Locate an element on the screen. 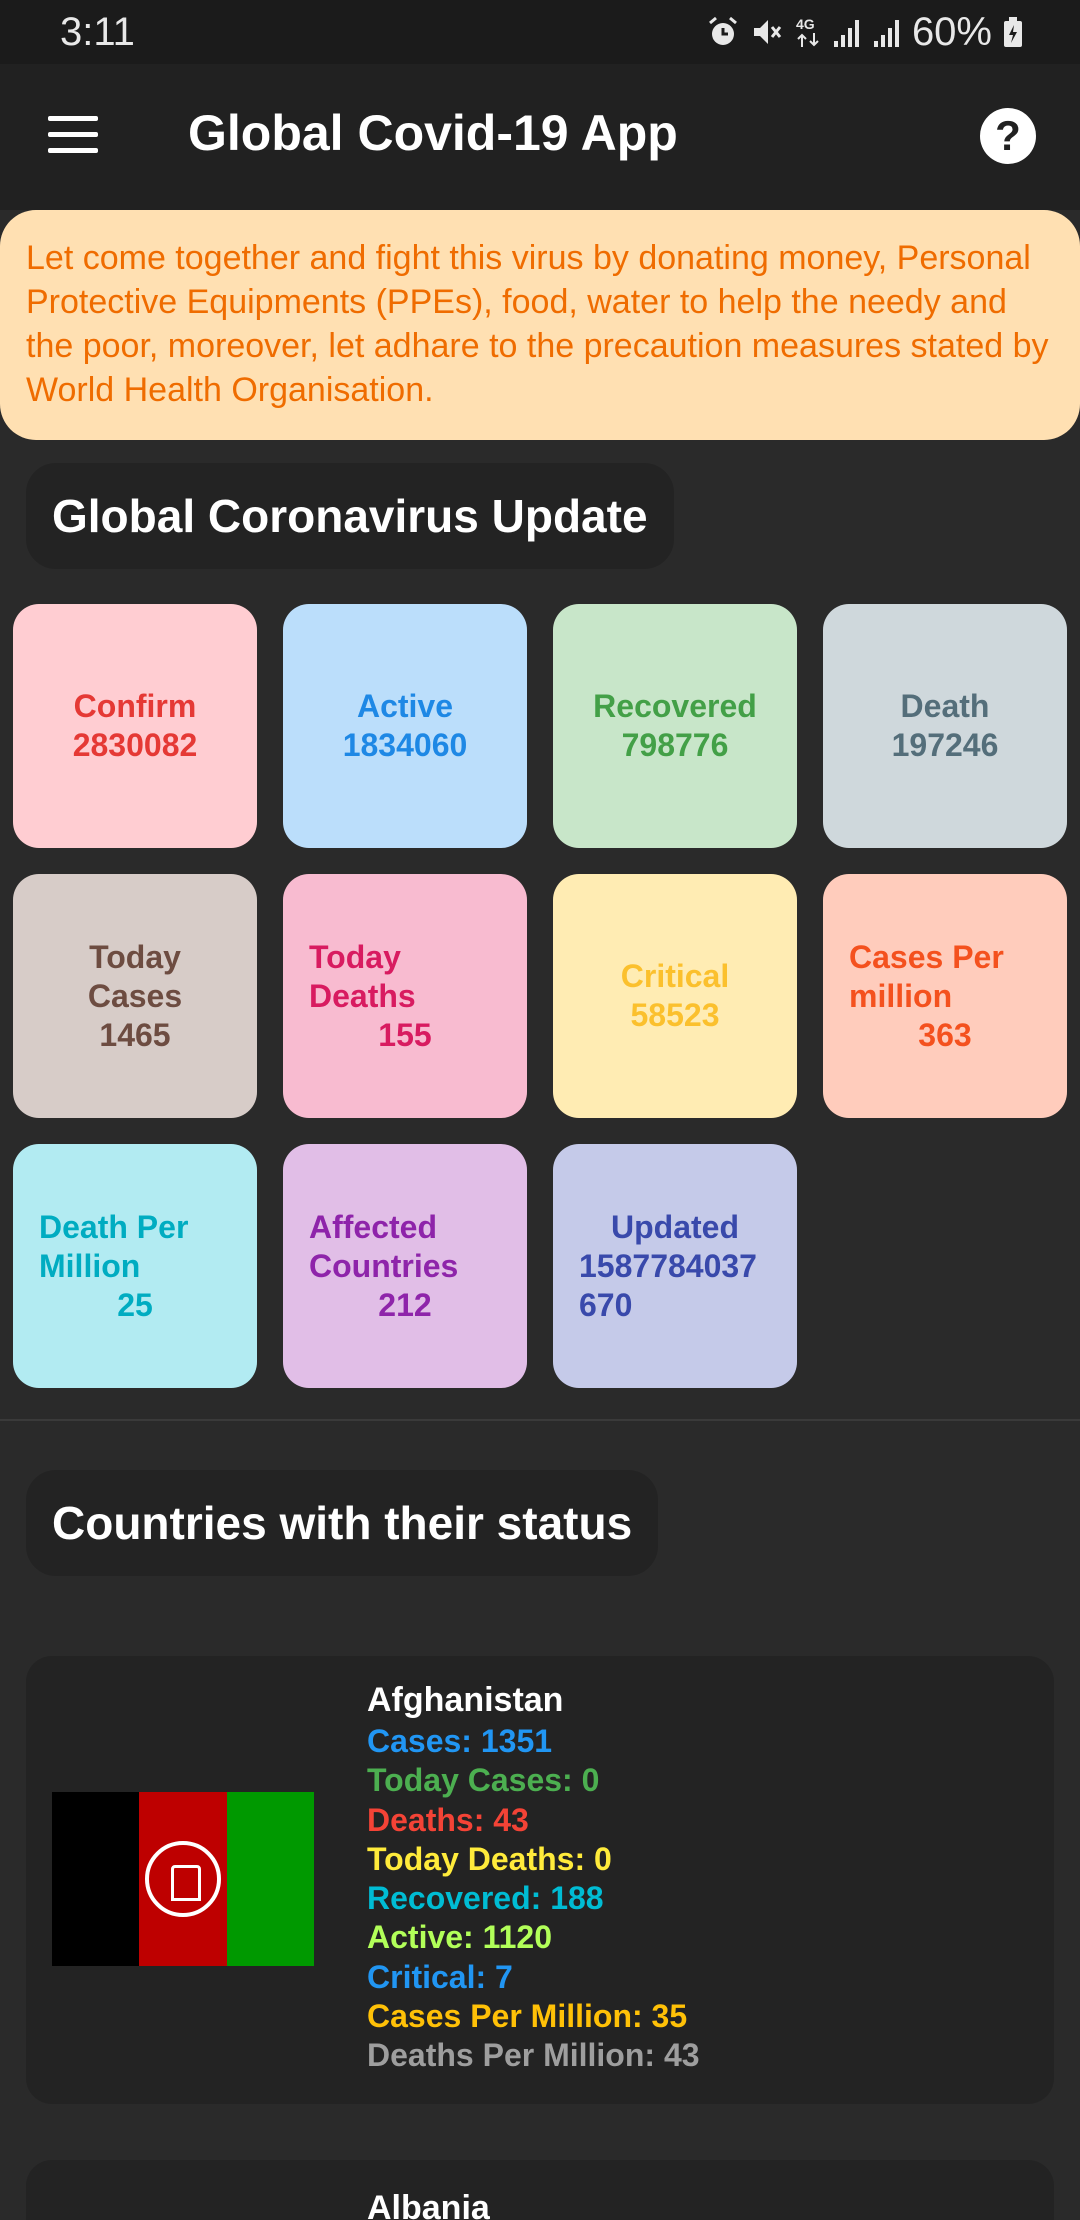 The height and width of the screenshot is (2220, 1080). tile-label: Today Cases is located at coordinates (135, 976).